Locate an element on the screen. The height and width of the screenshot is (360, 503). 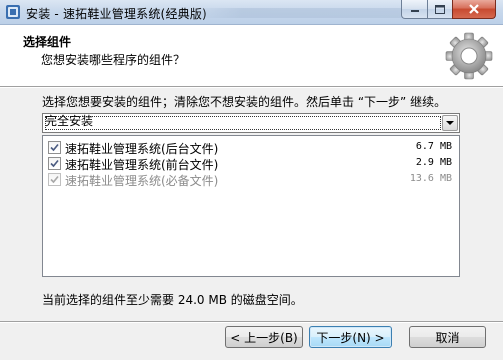
window-title: 安装 - 速拓鞋业管理系统(经典版) is located at coordinates (116, 14).